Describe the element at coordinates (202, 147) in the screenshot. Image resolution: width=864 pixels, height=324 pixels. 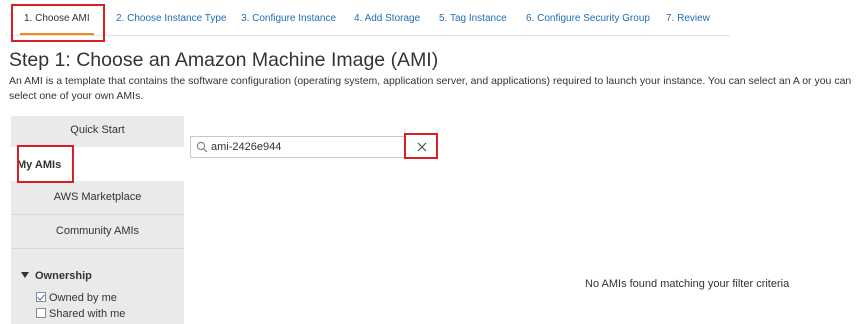
I see `search-icon` at that location.